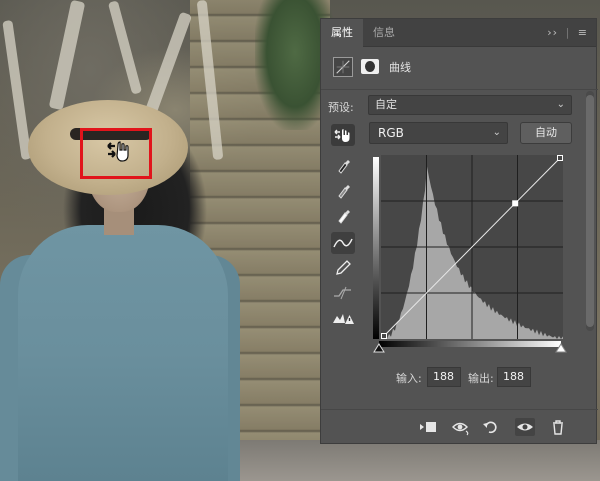 The image size is (600, 481). What do you see at coordinates (481, 378) in the screenshot?
I see `output-label: 输出:` at bounding box center [481, 378].